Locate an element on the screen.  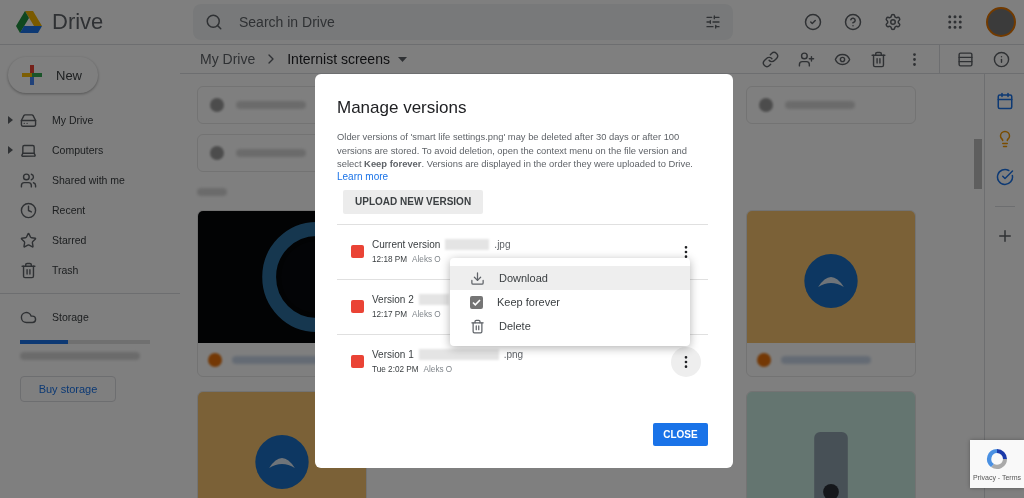
version-time: 12:17 PM is located at coordinates (390, 314).